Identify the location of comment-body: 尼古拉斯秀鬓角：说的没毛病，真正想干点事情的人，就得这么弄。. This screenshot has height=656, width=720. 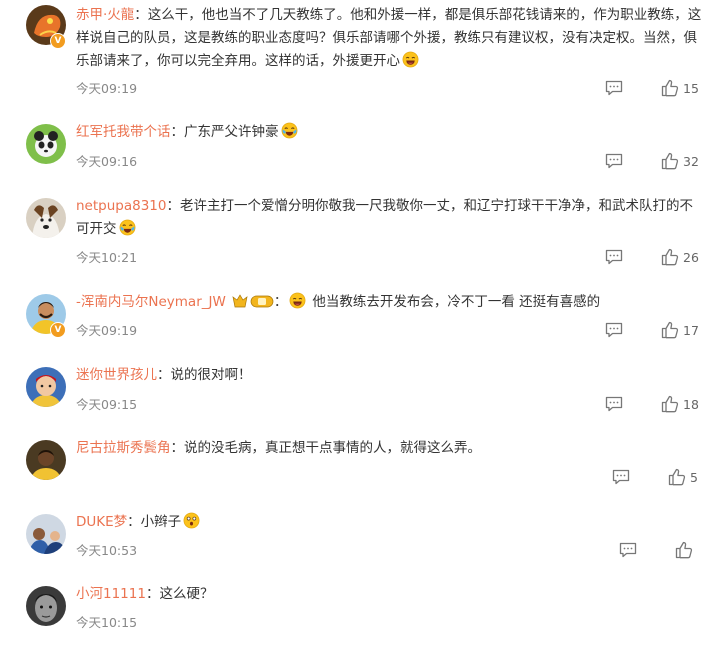
(391, 448).